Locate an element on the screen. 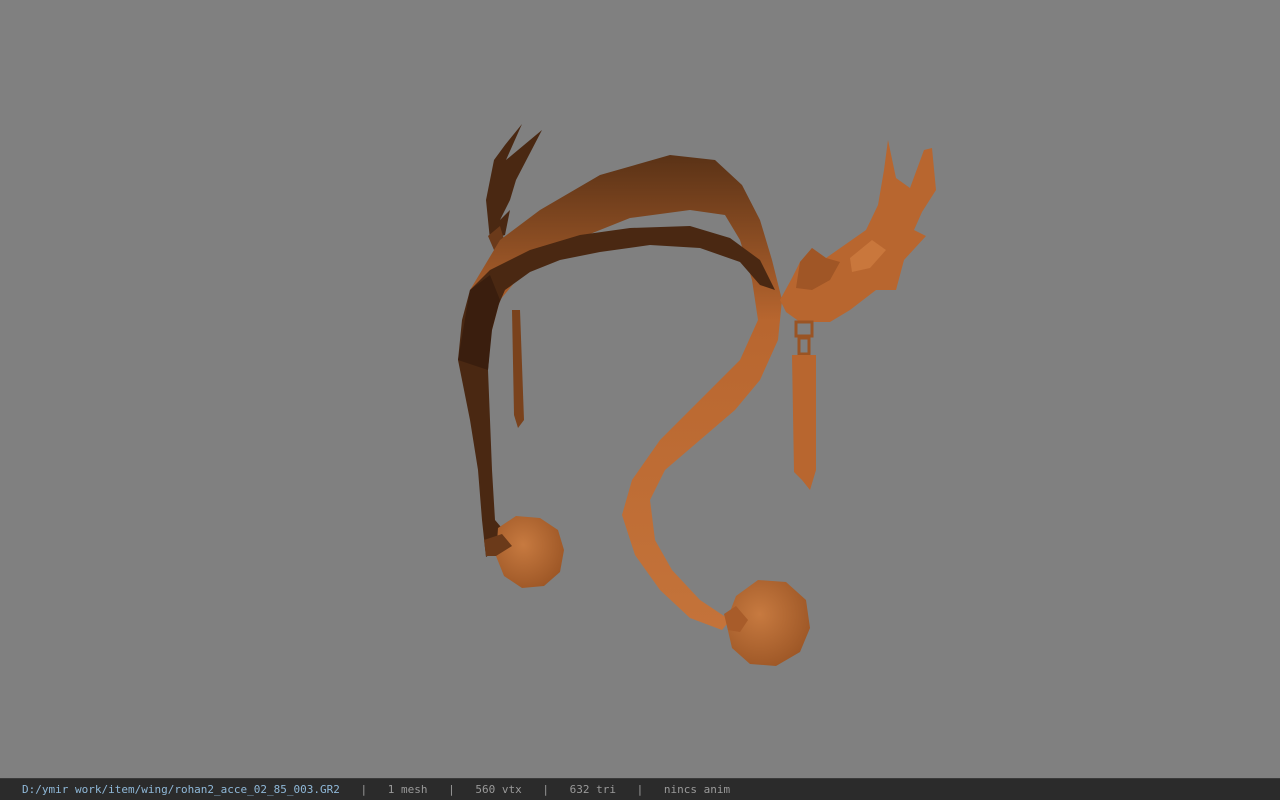 This screenshot has width=1280, height=800. right-pendant is located at coordinates (804, 405).